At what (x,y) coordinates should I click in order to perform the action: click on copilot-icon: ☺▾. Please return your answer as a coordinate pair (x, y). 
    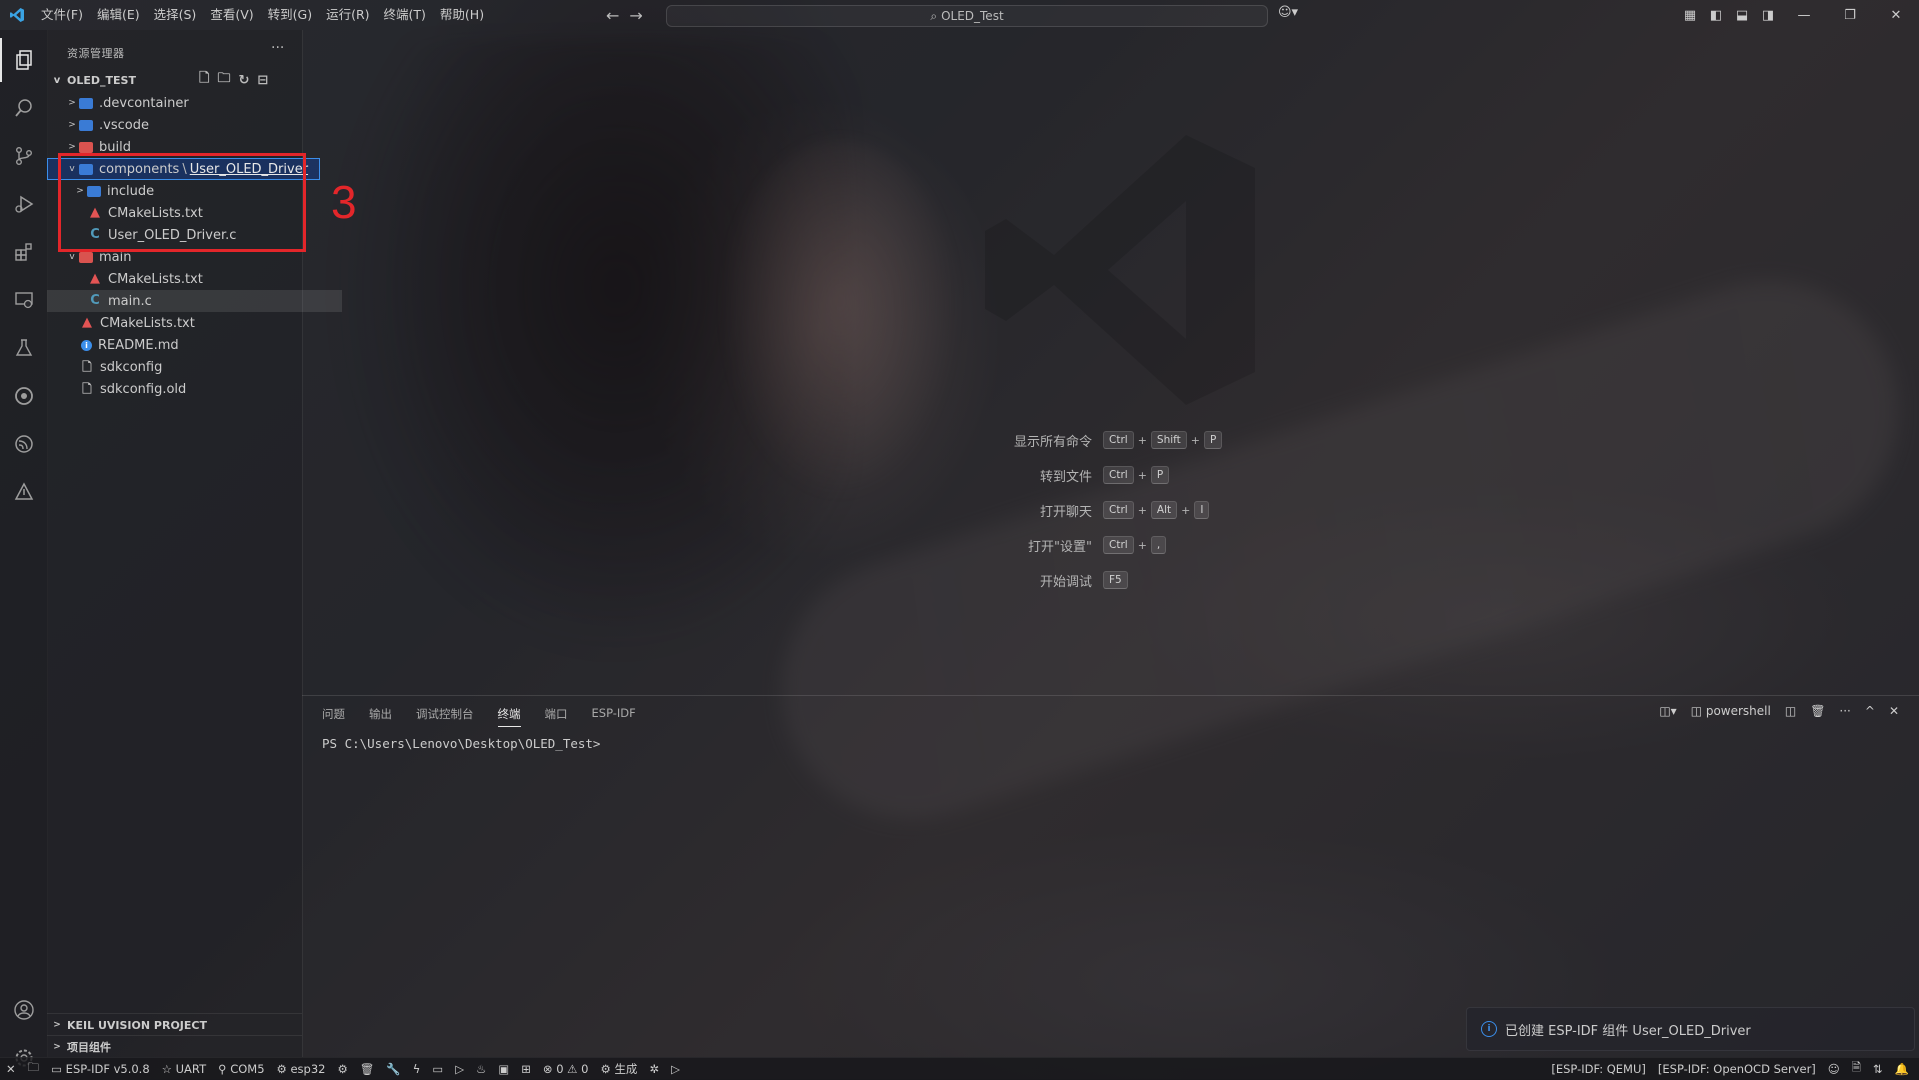
    Looking at the image, I should click on (1288, 12).